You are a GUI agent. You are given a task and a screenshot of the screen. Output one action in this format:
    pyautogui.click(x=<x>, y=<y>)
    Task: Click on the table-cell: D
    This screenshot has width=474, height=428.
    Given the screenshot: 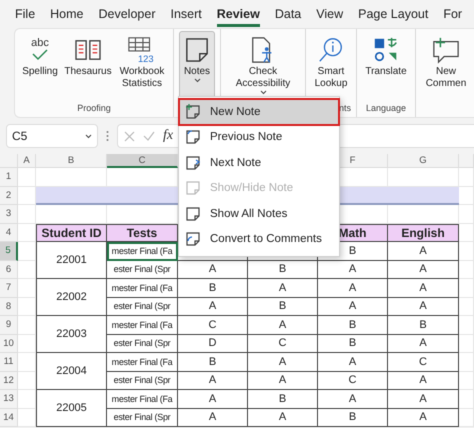 What is the action you would take?
    pyautogui.click(x=213, y=343)
    